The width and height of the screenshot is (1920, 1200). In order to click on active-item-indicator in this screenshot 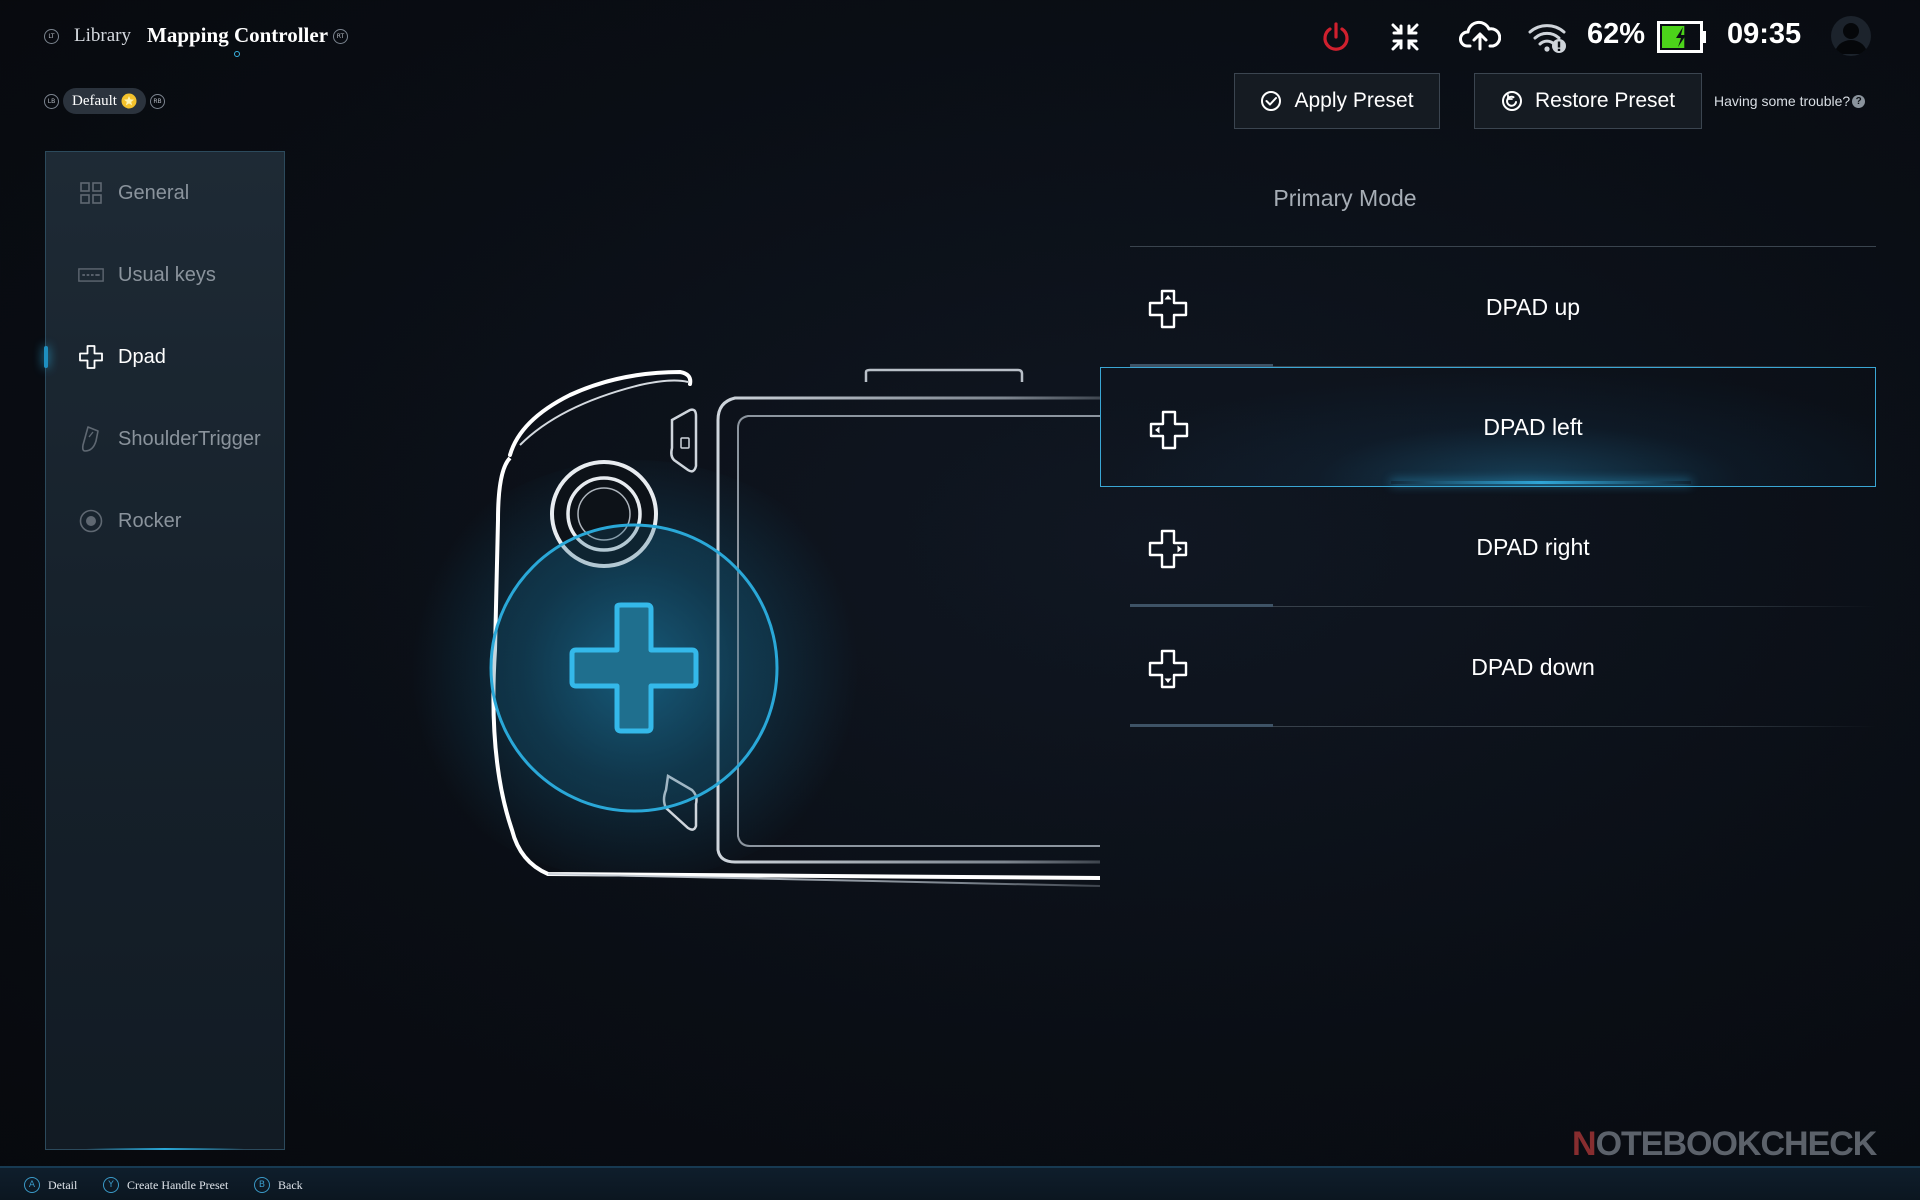, I will do `click(46, 357)`.